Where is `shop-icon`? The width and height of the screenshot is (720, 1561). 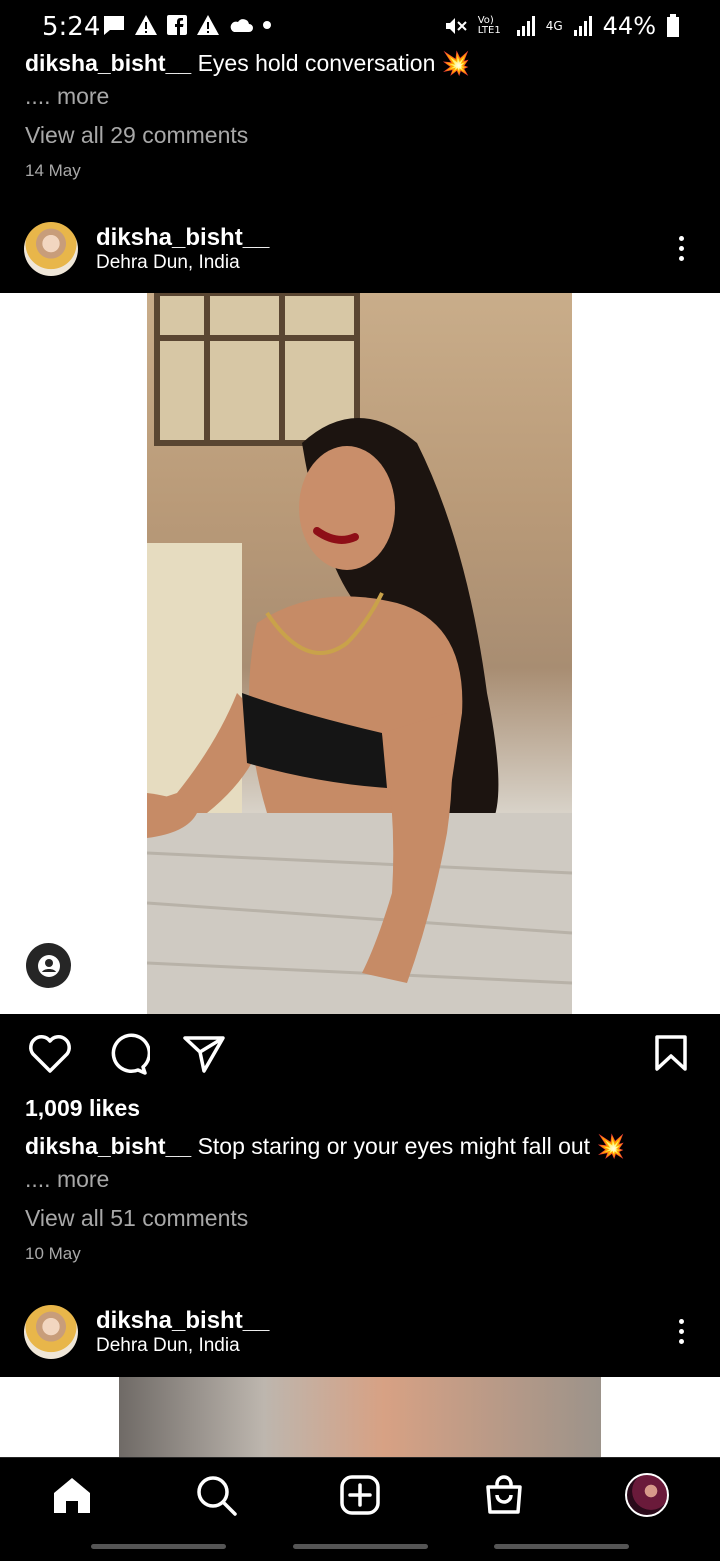 shop-icon is located at coordinates (504, 1494).